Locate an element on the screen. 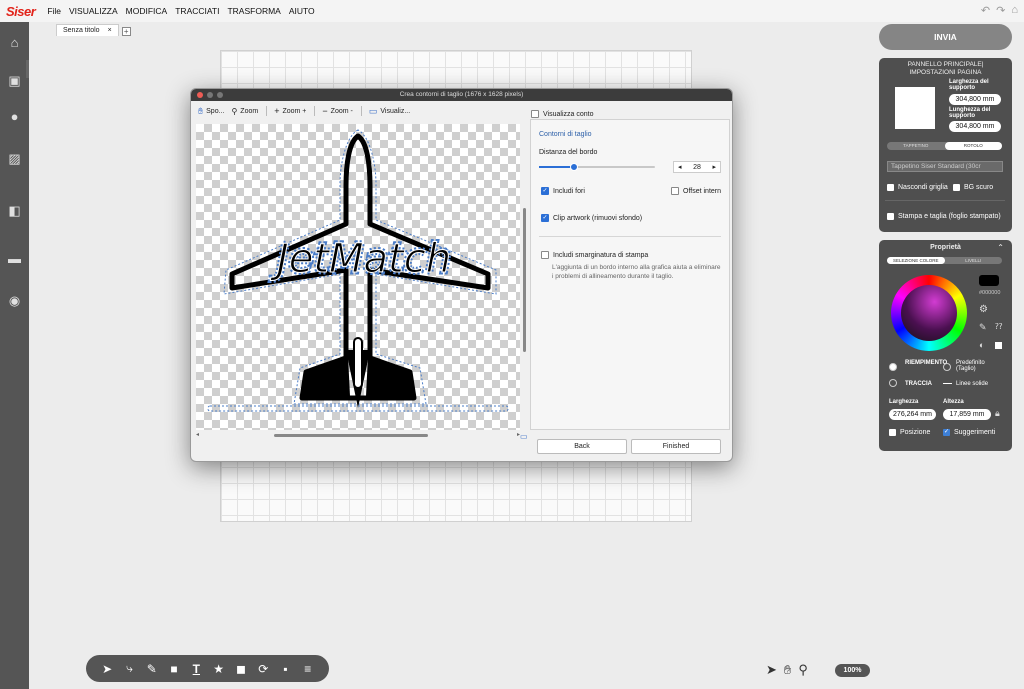  rotate-icon: ⟳ is located at coordinates (263, 669).